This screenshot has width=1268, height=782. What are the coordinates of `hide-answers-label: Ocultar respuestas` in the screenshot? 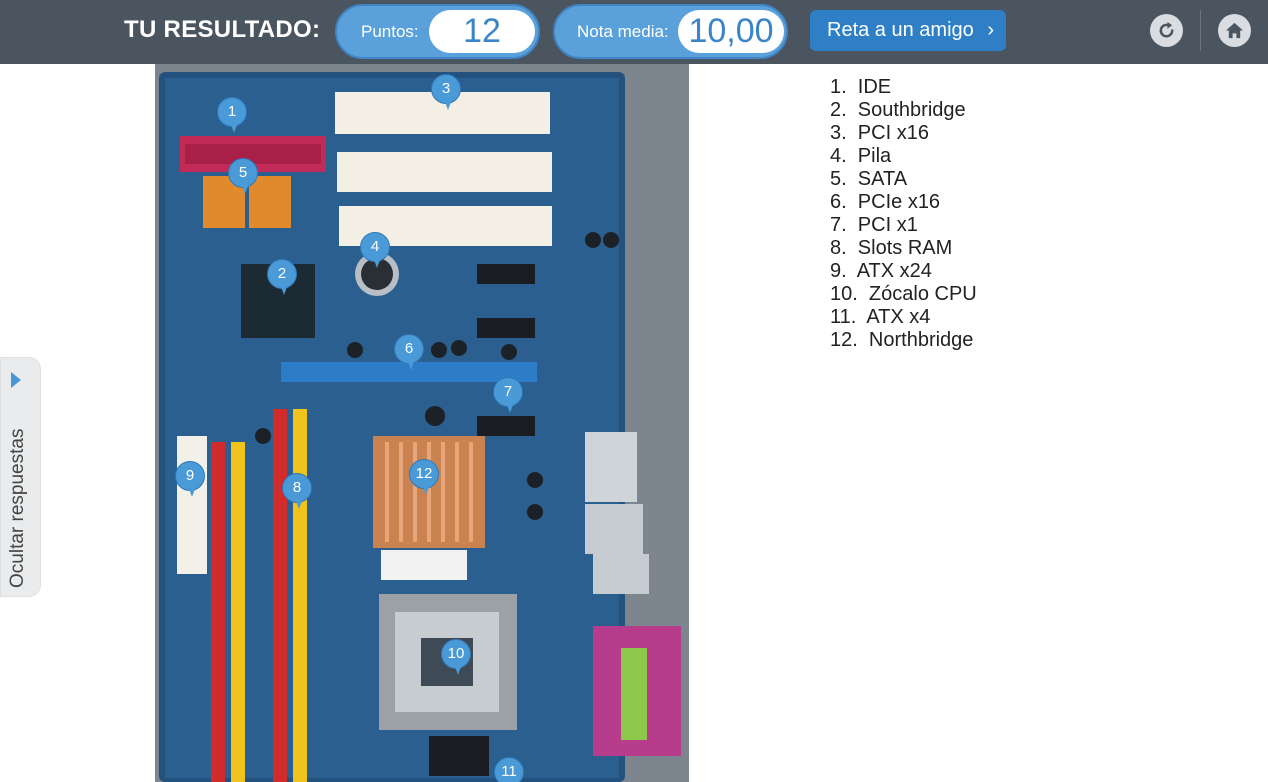 It's located at (17, 508).